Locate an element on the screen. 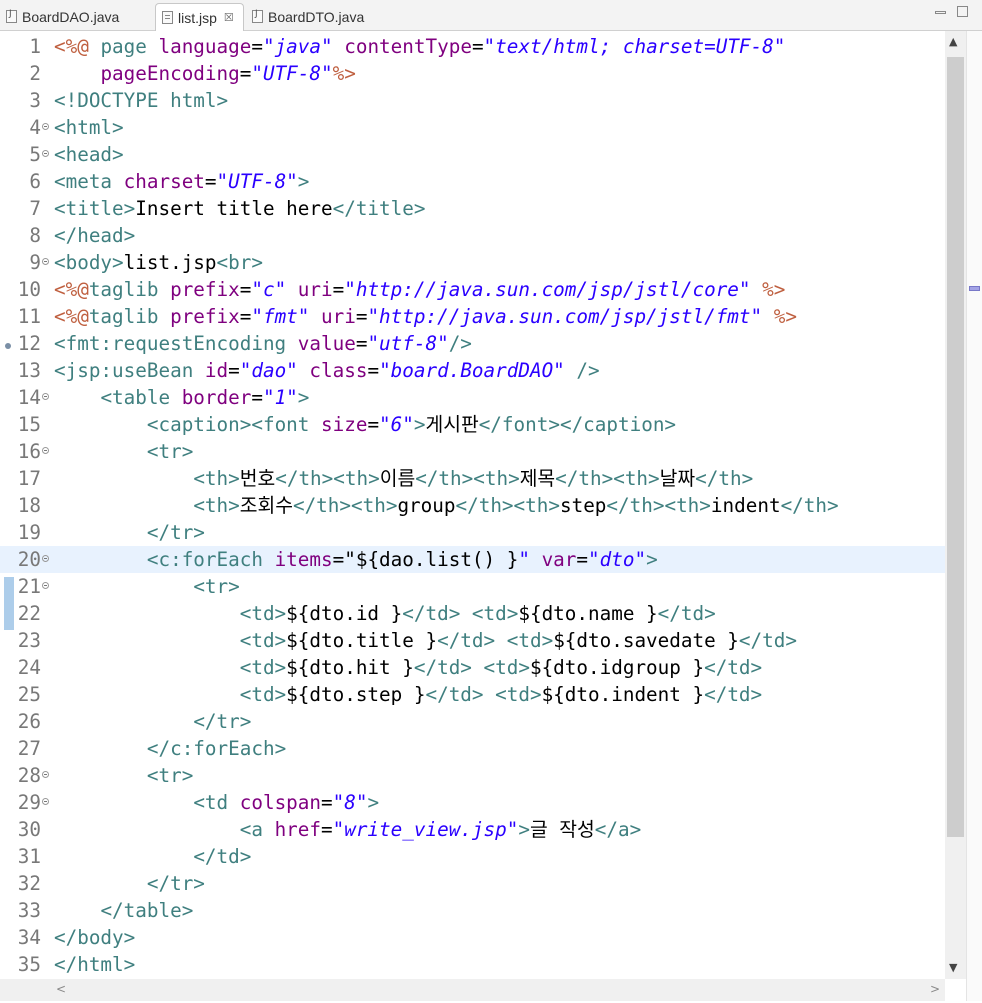 Image resolution: width=982 pixels, height=1003 pixels. line-number: 32 is located at coordinates (29, 883).